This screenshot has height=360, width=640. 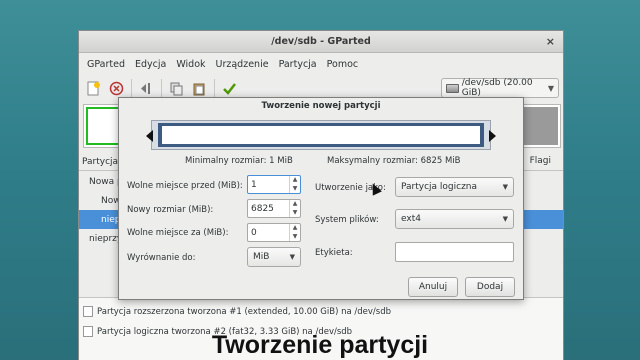 I want to click on free-before-label: Wolne miejsce przed (MiB):, so click(x=185, y=186).